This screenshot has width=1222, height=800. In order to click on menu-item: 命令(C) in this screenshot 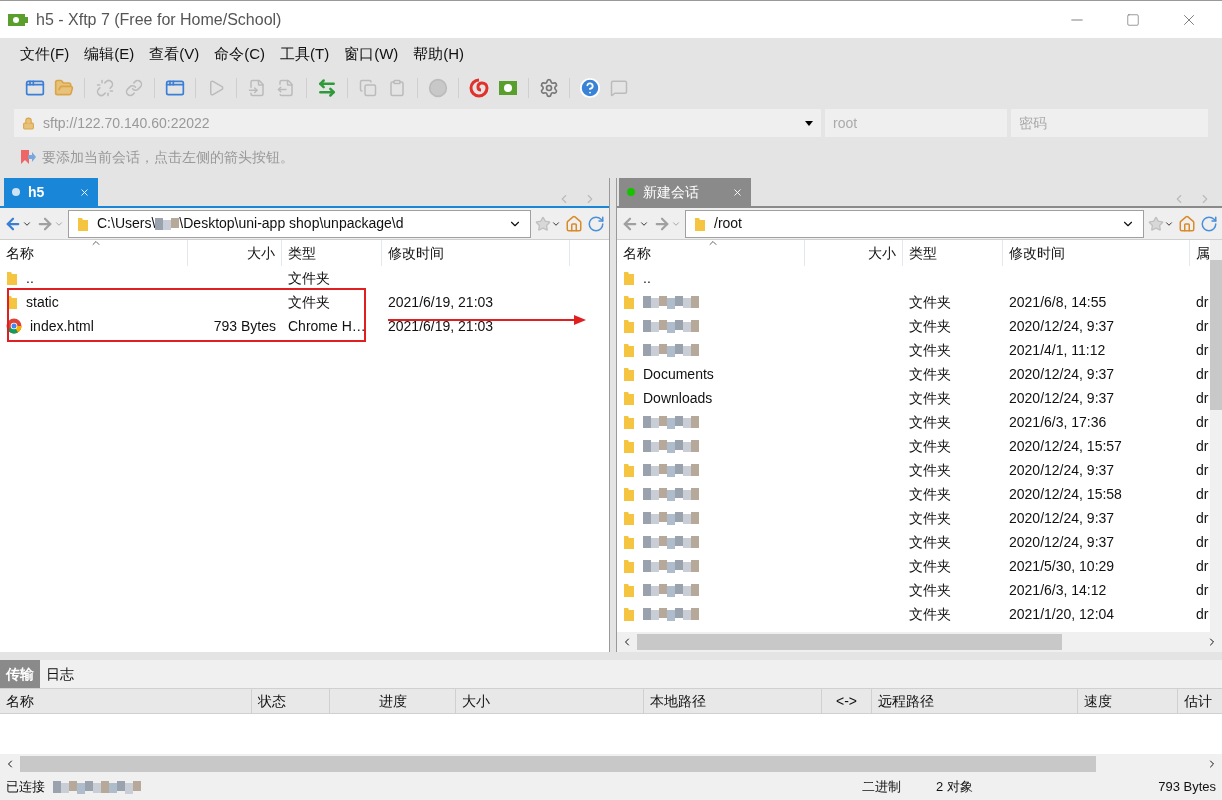, I will do `click(239, 54)`.